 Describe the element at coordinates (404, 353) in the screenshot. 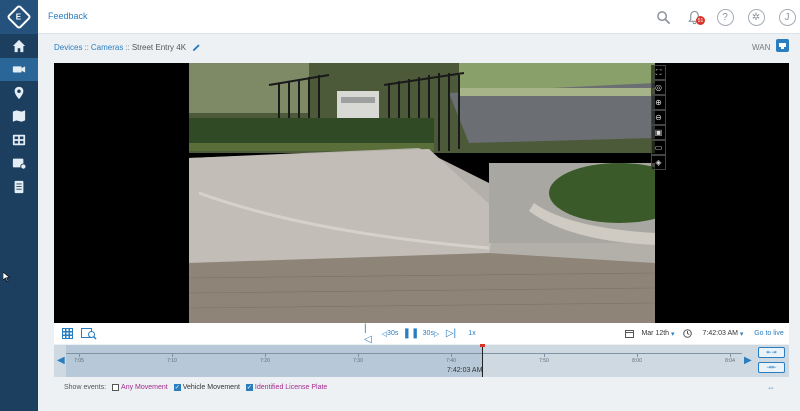

I see `timeline-track` at that location.